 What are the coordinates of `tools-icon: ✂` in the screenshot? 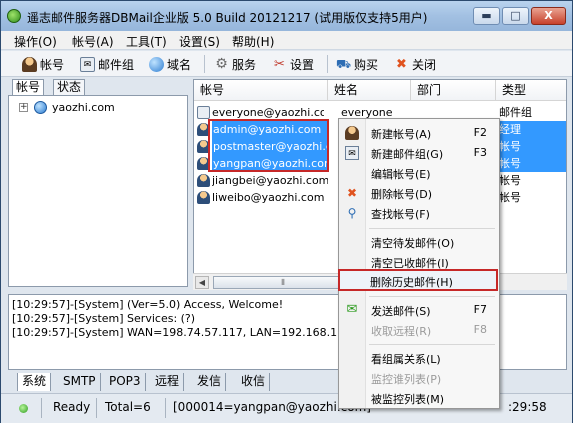 It's located at (279, 64).